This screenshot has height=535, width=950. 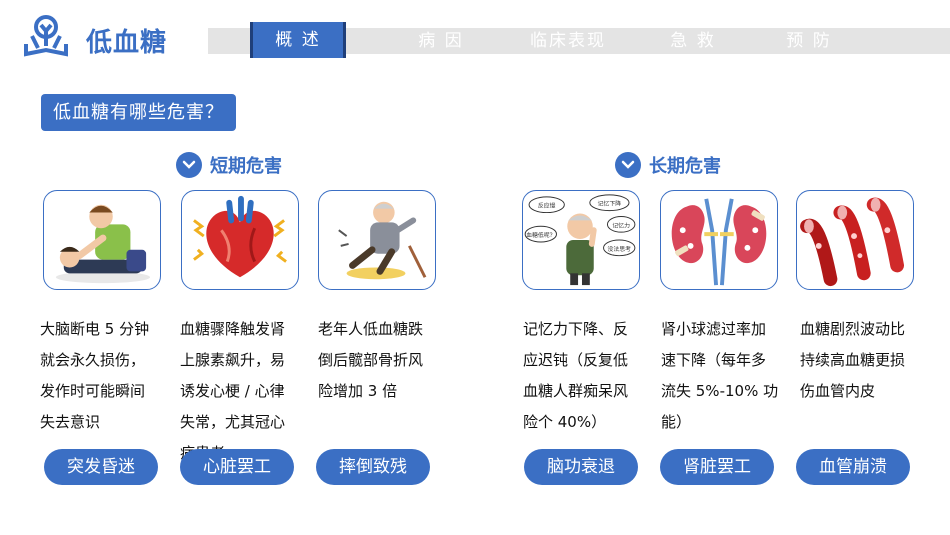 What do you see at coordinates (581, 467) in the screenshot?
I see `tag-brain-decline: 脑功衰退` at bounding box center [581, 467].